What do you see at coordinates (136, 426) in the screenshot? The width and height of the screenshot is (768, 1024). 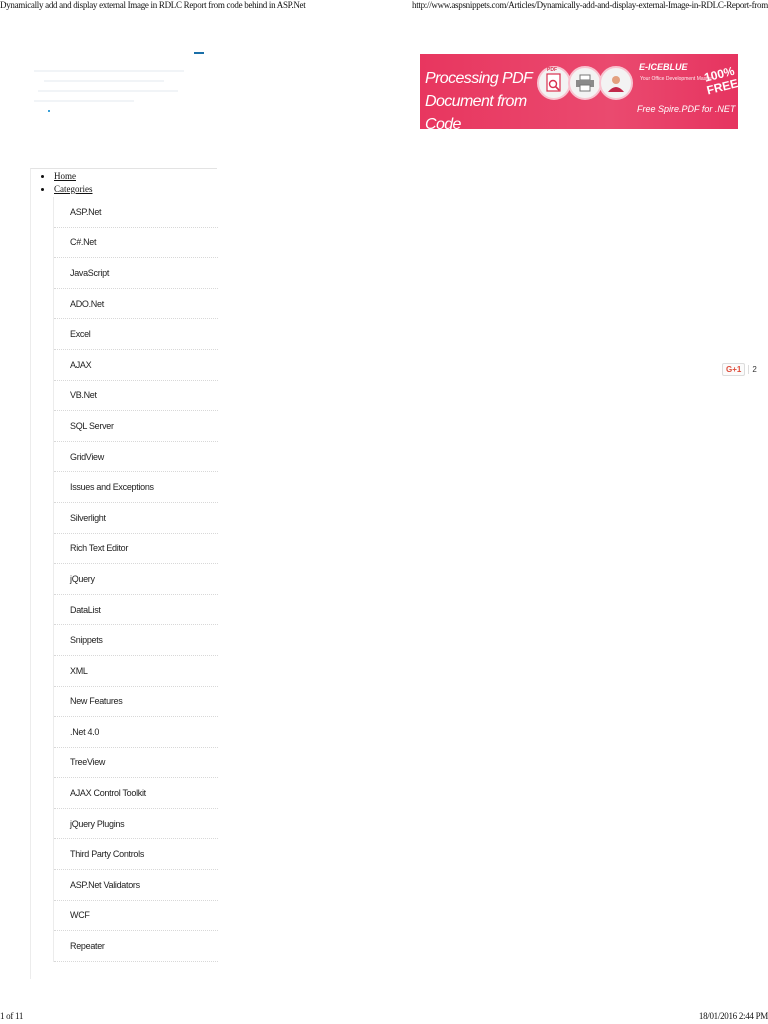 I see `category-item: SQL Server` at bounding box center [136, 426].